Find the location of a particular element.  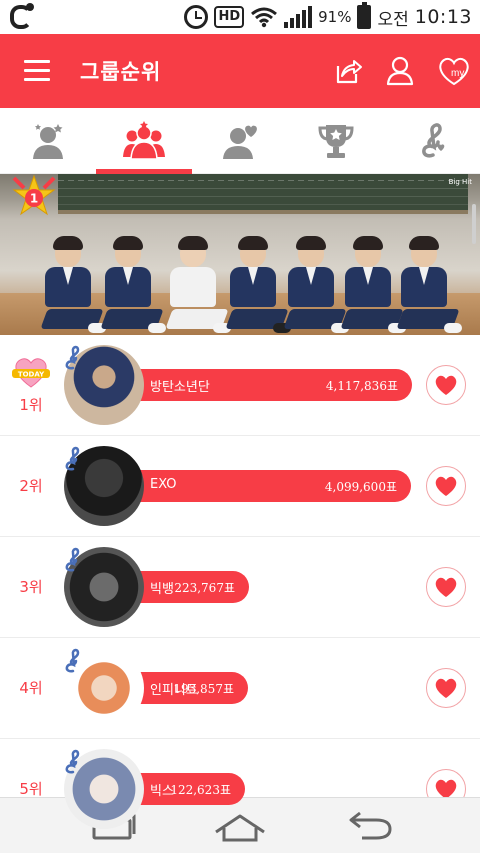

my-label: my is located at coordinates (457, 73).